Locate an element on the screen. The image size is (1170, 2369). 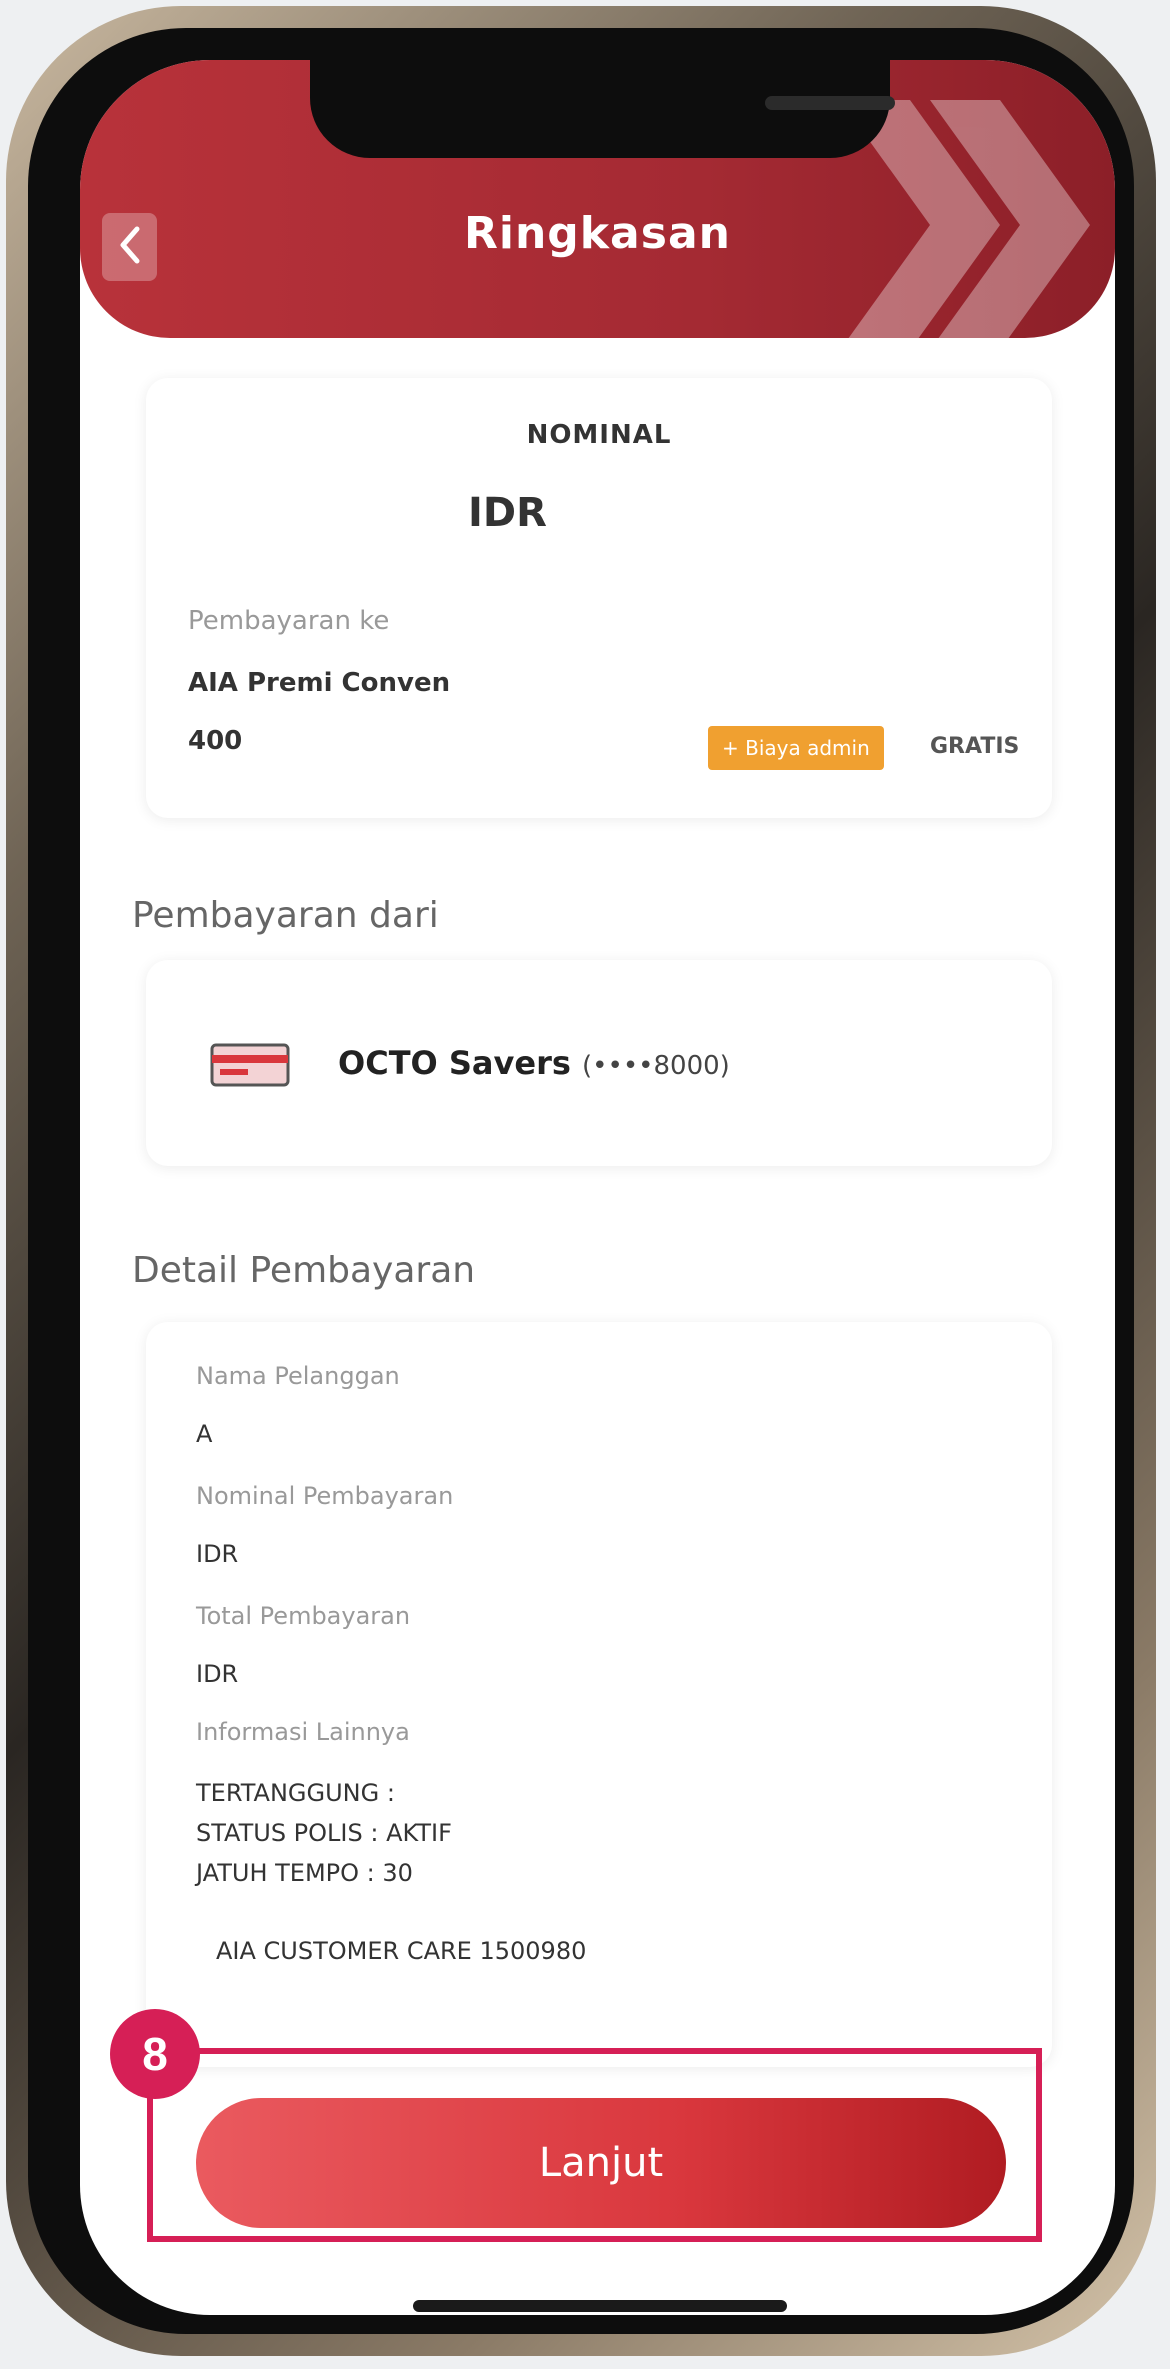
other-info-label: Informasi Lainnya is located at coordinates (303, 1732).